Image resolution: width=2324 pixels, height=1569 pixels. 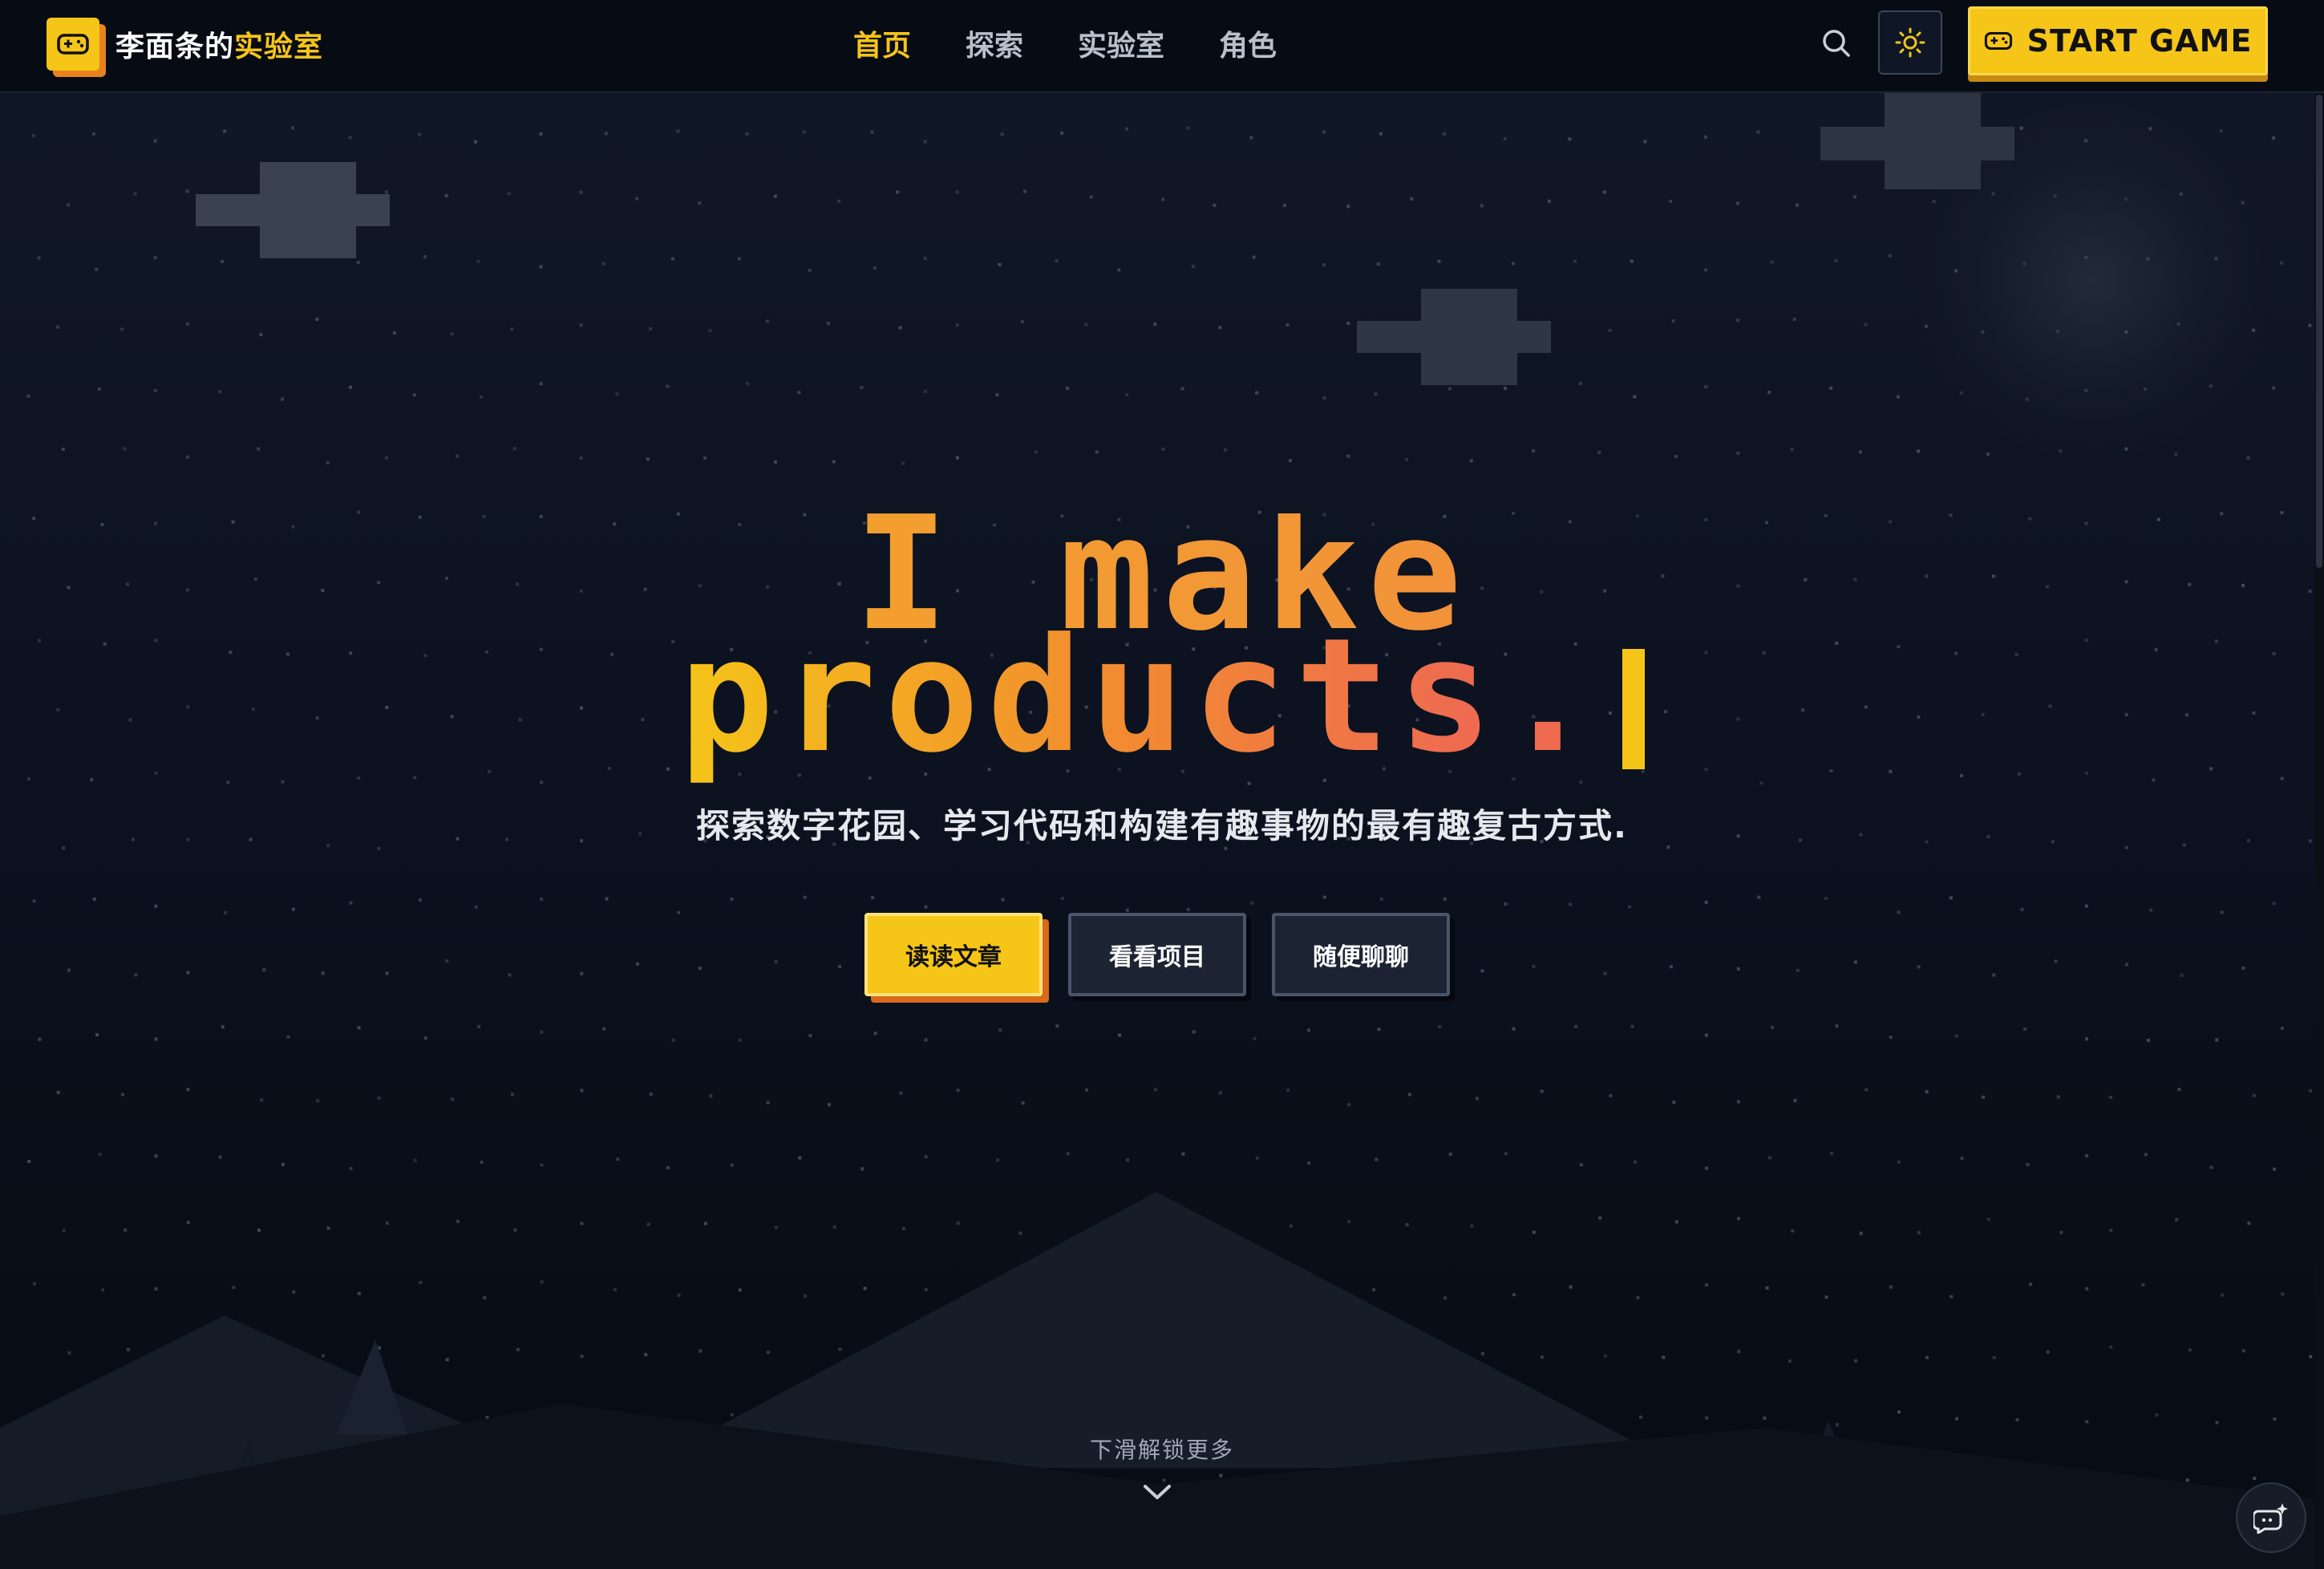 I want to click on chat-bot-button, so click(x=2271, y=1517).